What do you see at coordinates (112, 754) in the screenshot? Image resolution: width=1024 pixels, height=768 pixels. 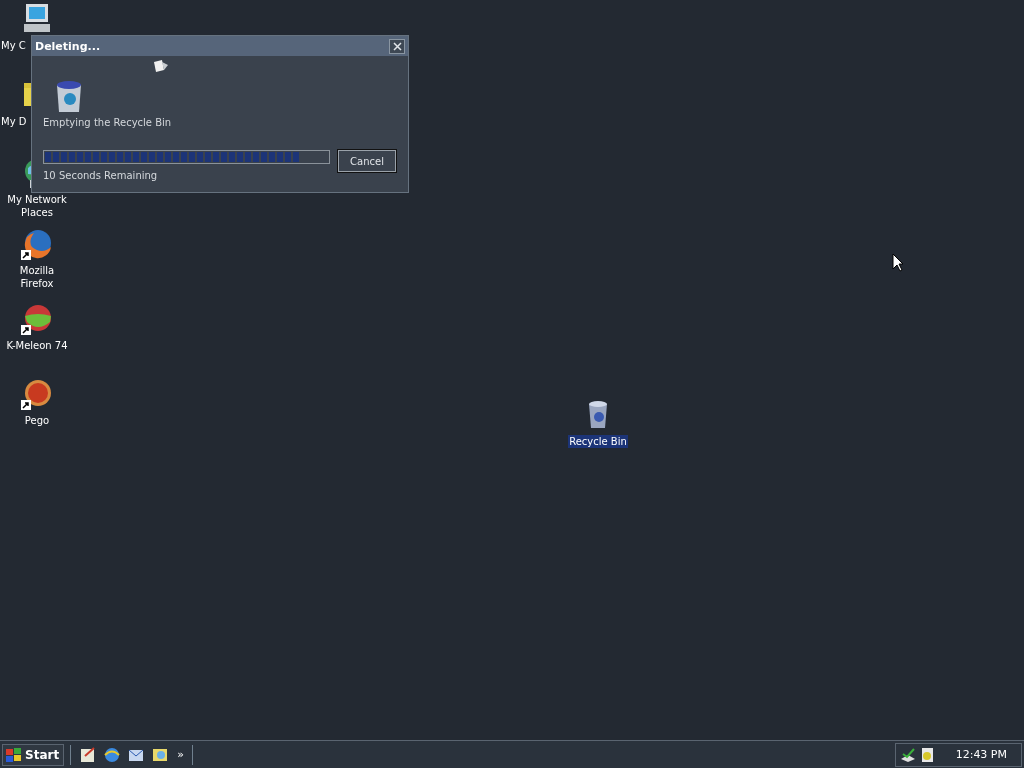 I see `globe-icon` at bounding box center [112, 754].